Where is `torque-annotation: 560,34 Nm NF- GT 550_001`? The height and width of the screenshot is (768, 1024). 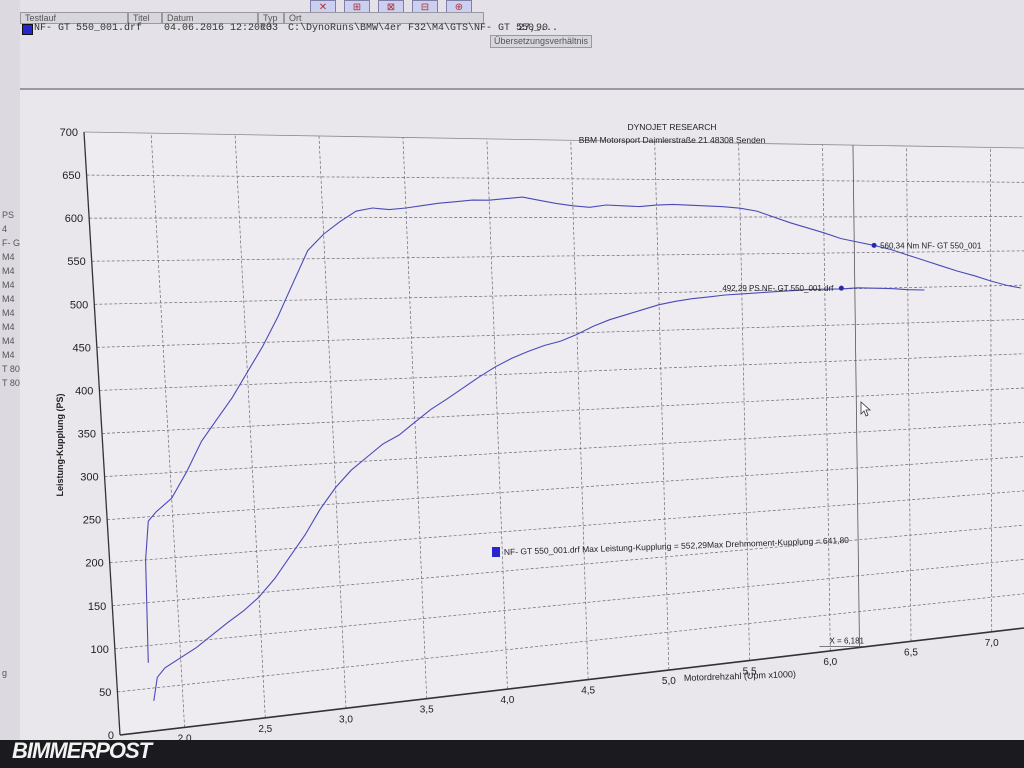 torque-annotation: 560,34 Nm NF- GT 550_001 is located at coordinates (931, 245).